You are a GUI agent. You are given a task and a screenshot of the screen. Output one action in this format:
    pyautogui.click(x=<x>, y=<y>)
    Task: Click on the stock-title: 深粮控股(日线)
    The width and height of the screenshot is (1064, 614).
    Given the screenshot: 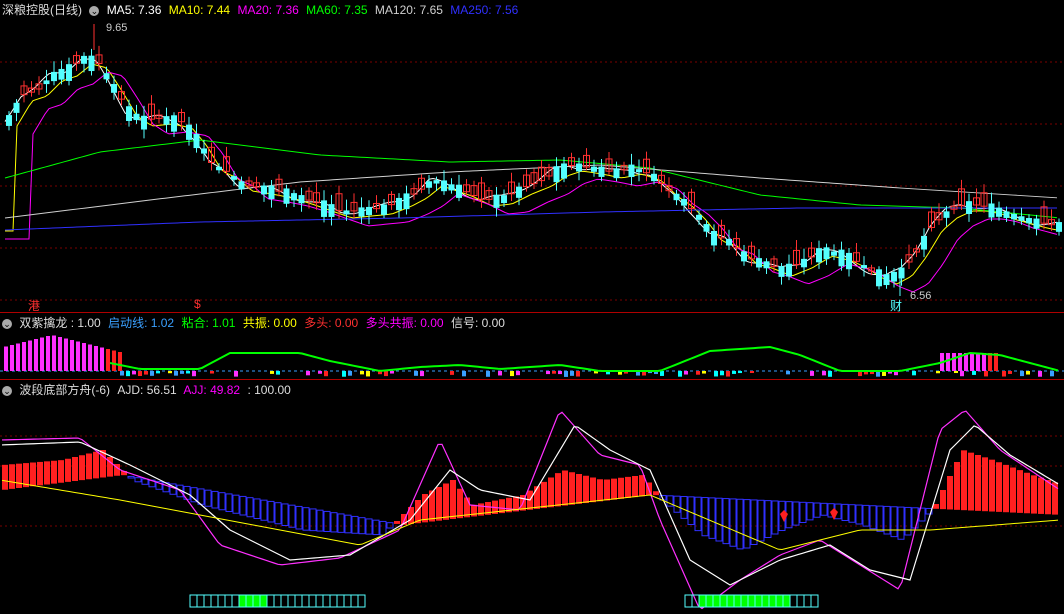 What is the action you would take?
    pyautogui.click(x=42, y=10)
    